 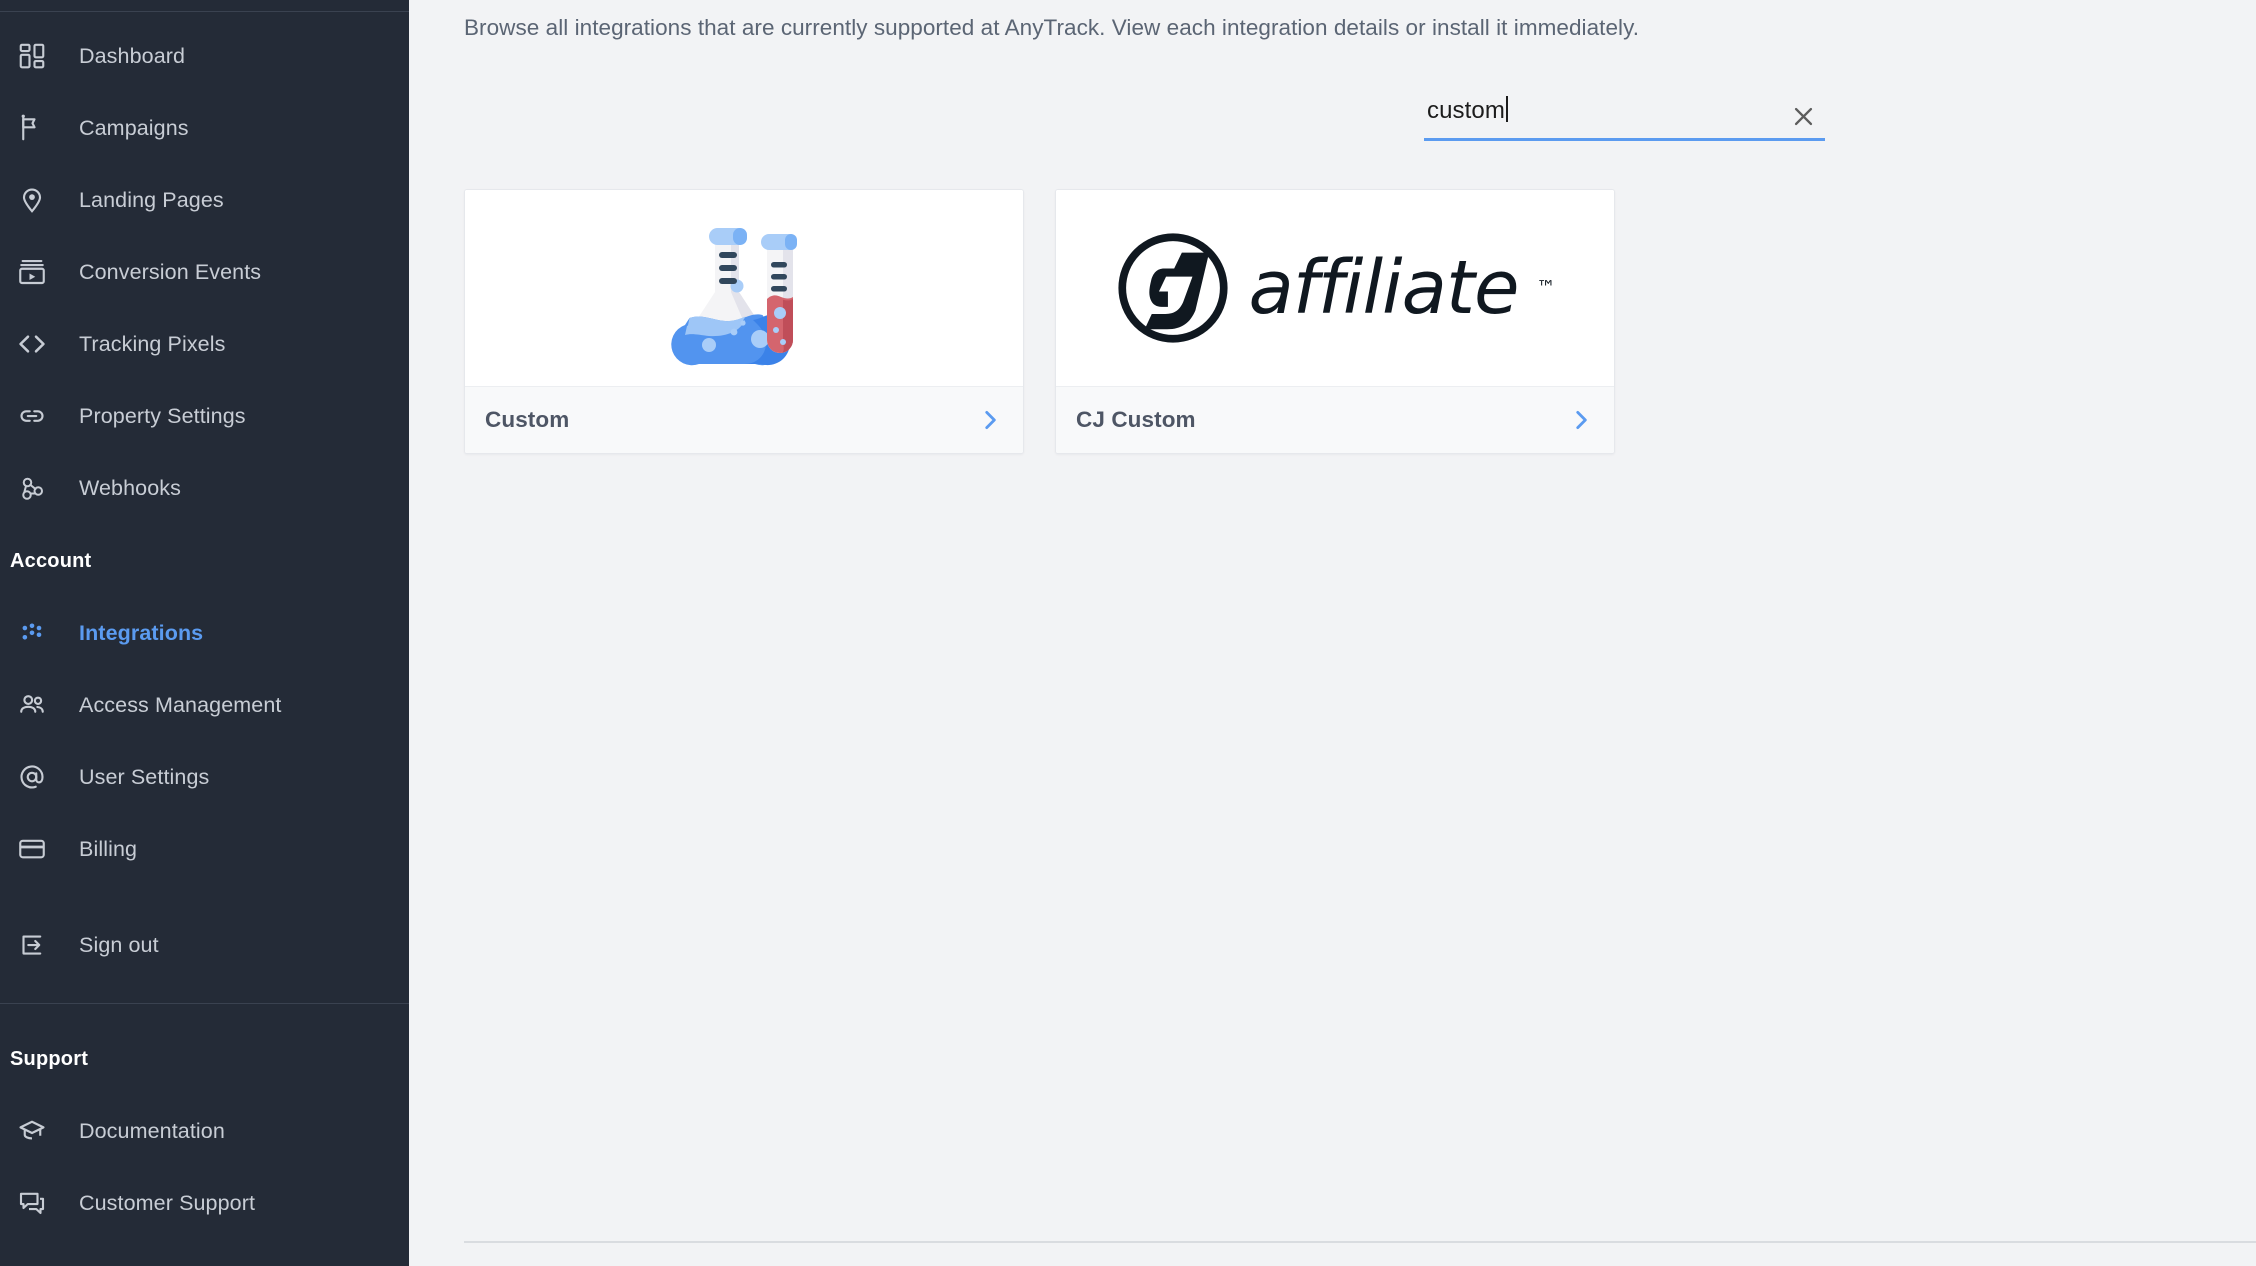 What do you see at coordinates (32, 1131) in the screenshot?
I see `graduation-cap-icon` at bounding box center [32, 1131].